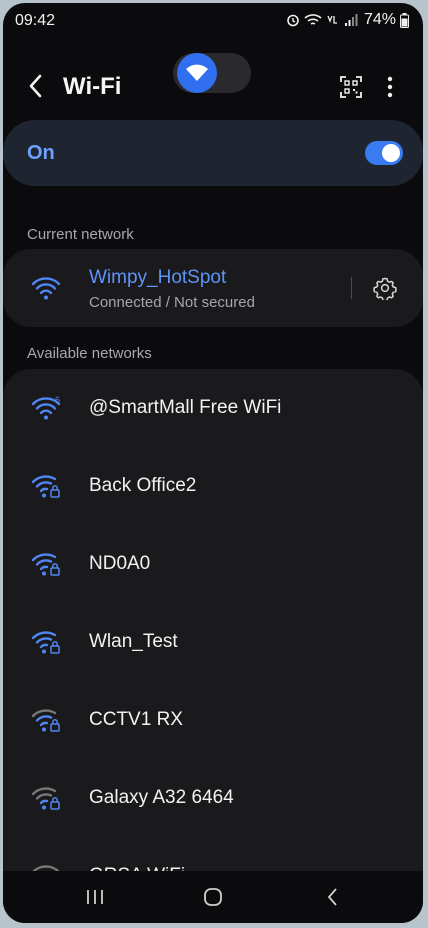 The height and width of the screenshot is (928, 428). Describe the element at coordinates (391, 153) in the screenshot. I see `switch-thumb` at that location.